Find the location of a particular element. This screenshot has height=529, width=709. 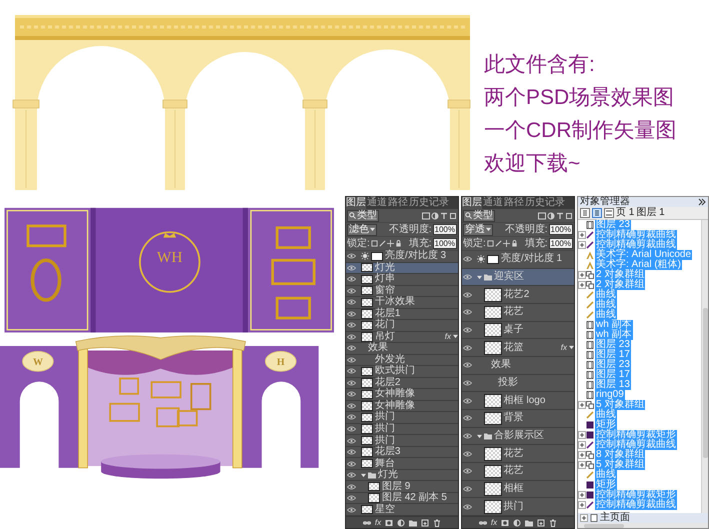

layer-row: 灯串 is located at coordinates (402, 280).